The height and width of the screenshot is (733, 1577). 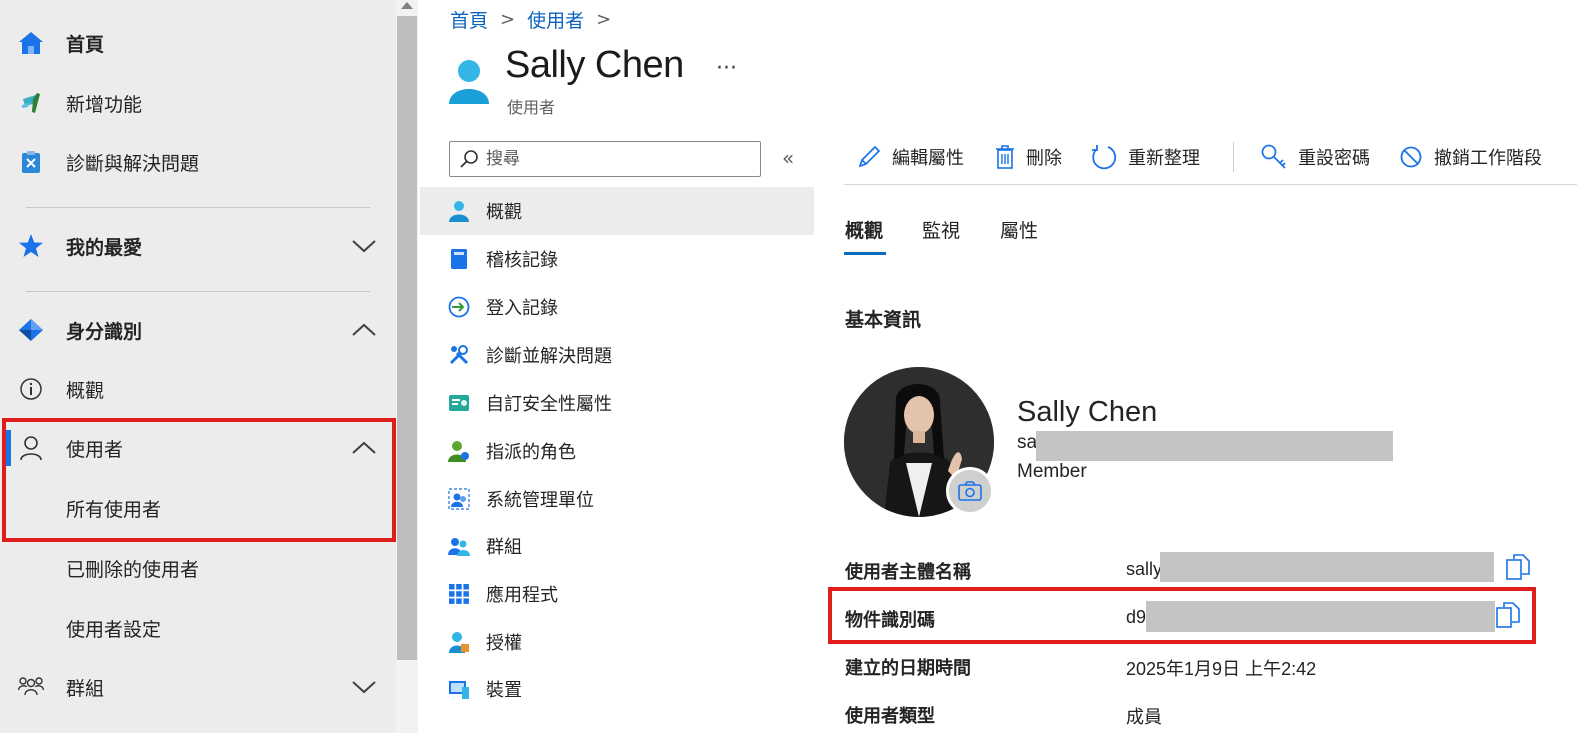 I want to click on chevron-up-icon, so click(x=364, y=330).